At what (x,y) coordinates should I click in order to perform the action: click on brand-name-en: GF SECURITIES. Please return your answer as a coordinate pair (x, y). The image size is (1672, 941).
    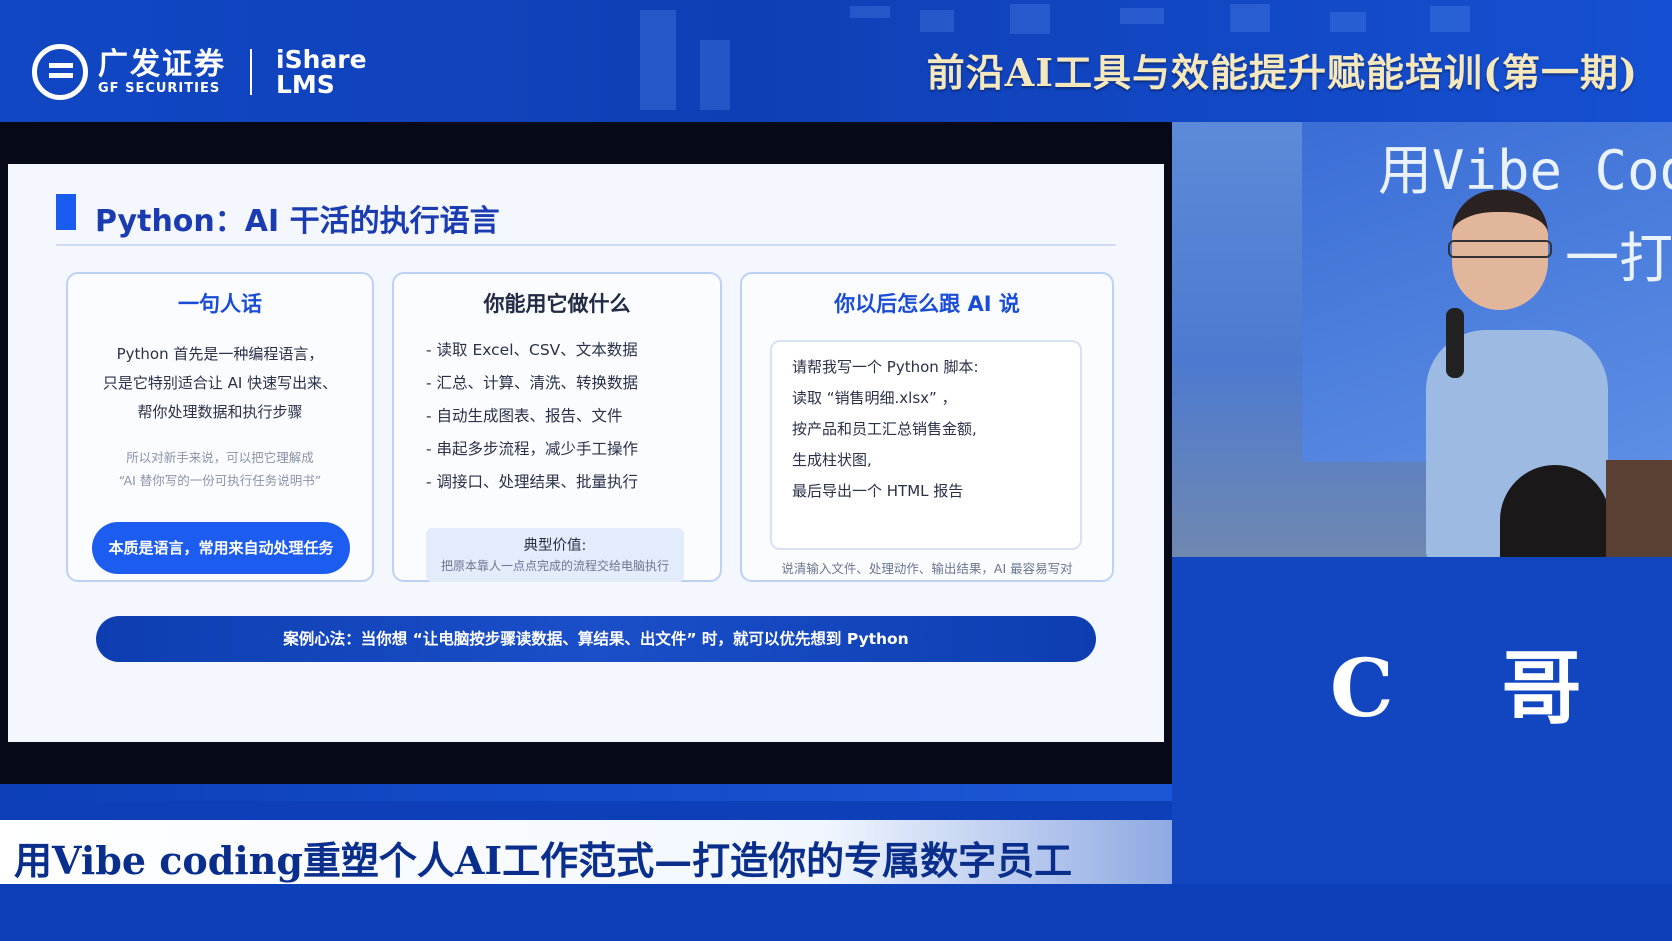
    Looking at the image, I should click on (159, 88).